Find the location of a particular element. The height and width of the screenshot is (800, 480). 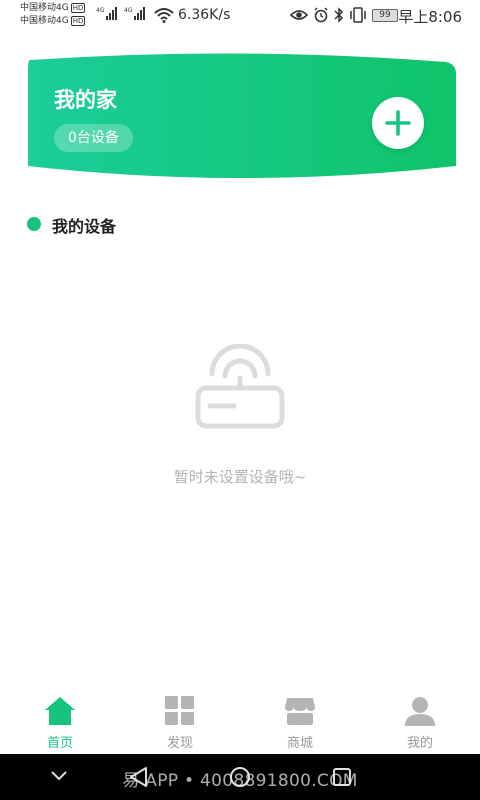

network-speed: 6.36K/s is located at coordinates (204, 15).